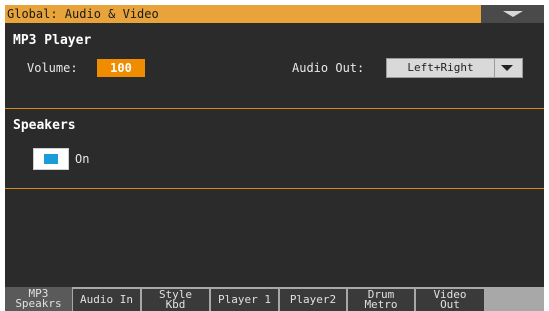 The width and height of the screenshot is (549, 311). I want to click on title-bar: Global: Audio & Video, so click(274, 14).